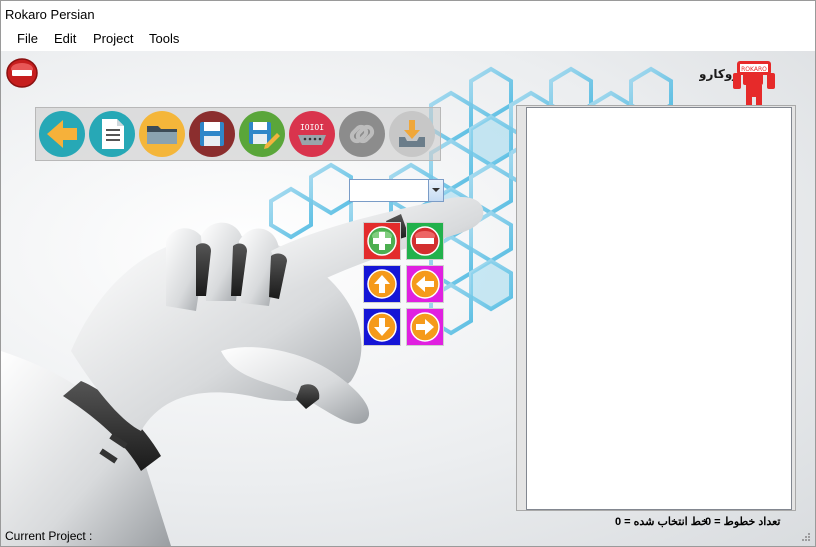 This screenshot has height=547, width=816. What do you see at coordinates (49, 536) in the screenshot?
I see `current-project-label: Current Project :` at bounding box center [49, 536].